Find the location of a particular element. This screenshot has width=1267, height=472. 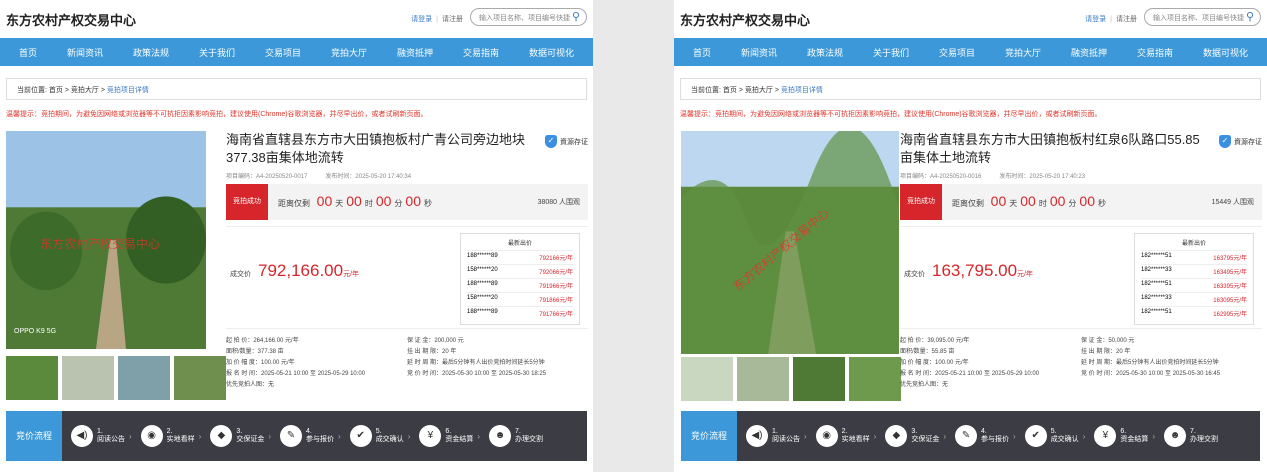

confirm-icon: ✔ is located at coordinates (360, 436).